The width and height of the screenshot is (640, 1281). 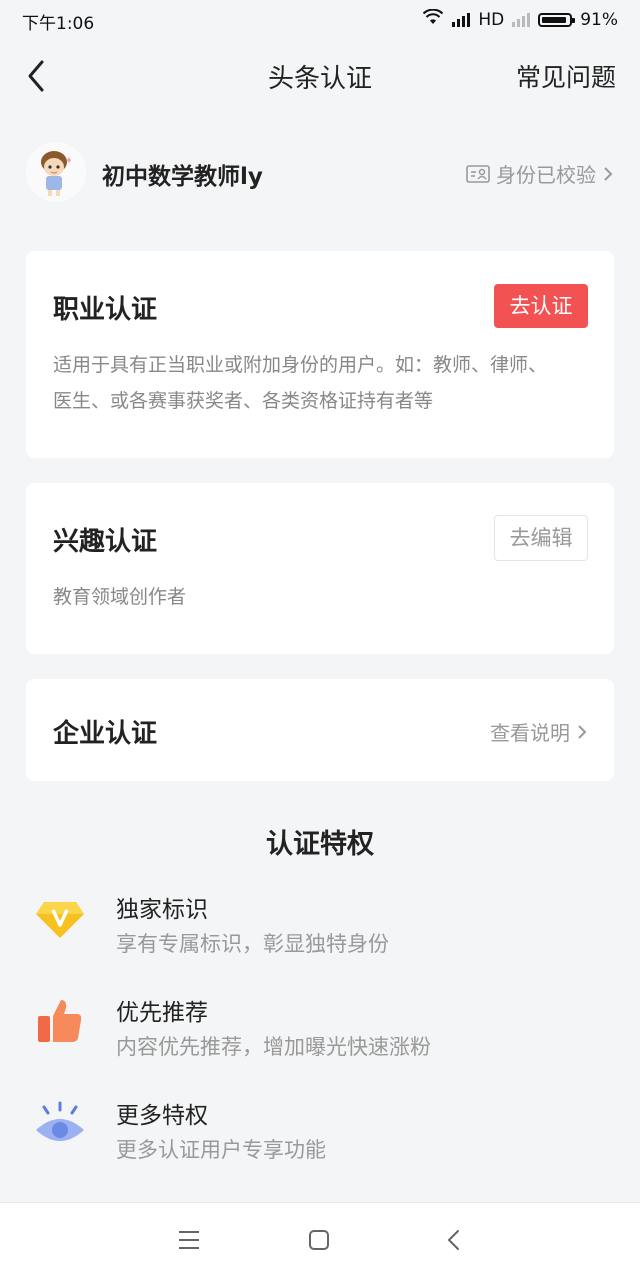 What do you see at coordinates (162, 1013) in the screenshot?
I see `privilege-title-2: 优先推荐` at bounding box center [162, 1013].